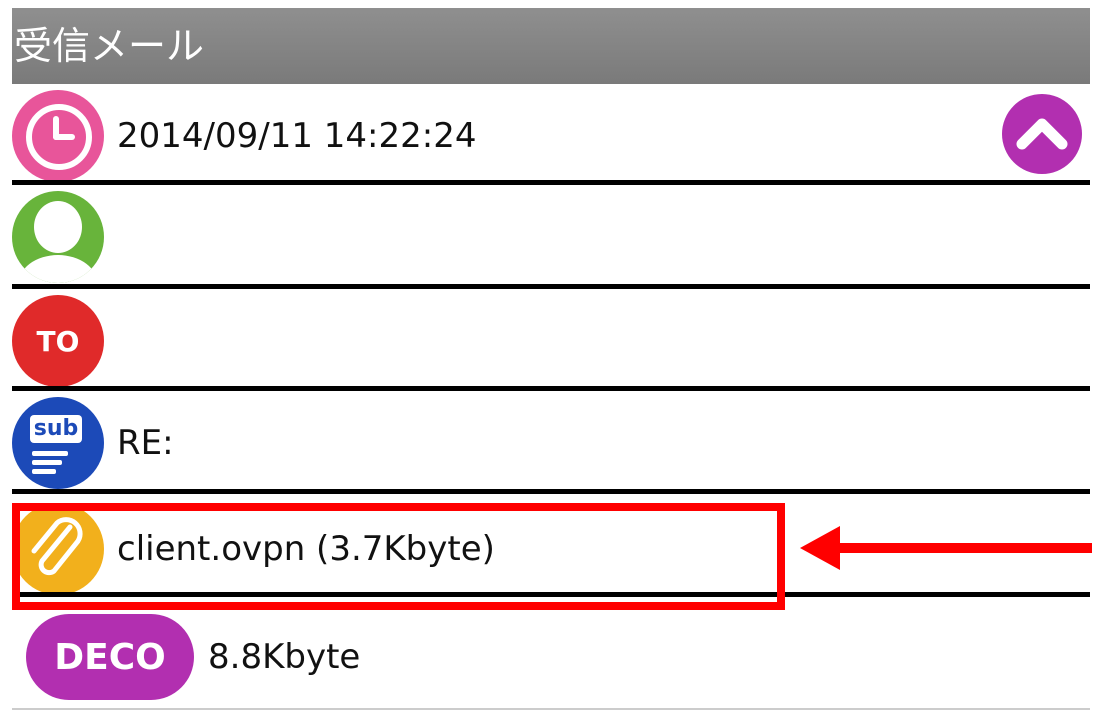  Describe the element at coordinates (58, 136) in the screenshot. I see `clock-icon` at that location.